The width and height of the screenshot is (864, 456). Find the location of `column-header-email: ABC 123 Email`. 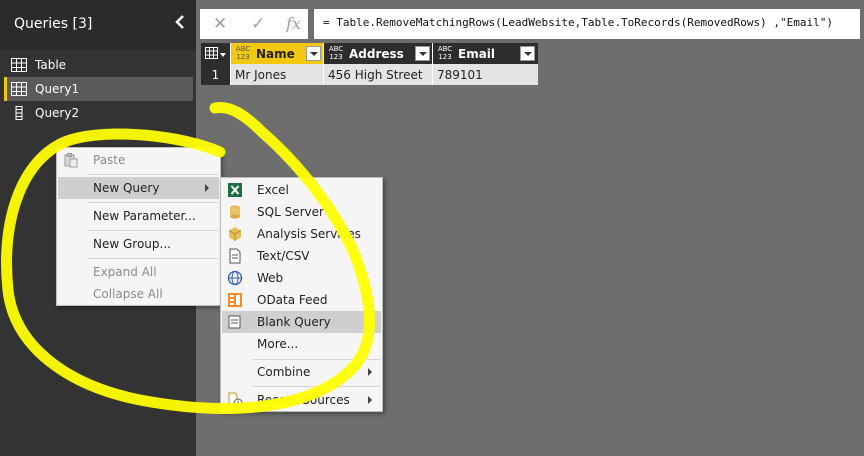

column-header-email: ABC 123 Email is located at coordinates (485, 53).